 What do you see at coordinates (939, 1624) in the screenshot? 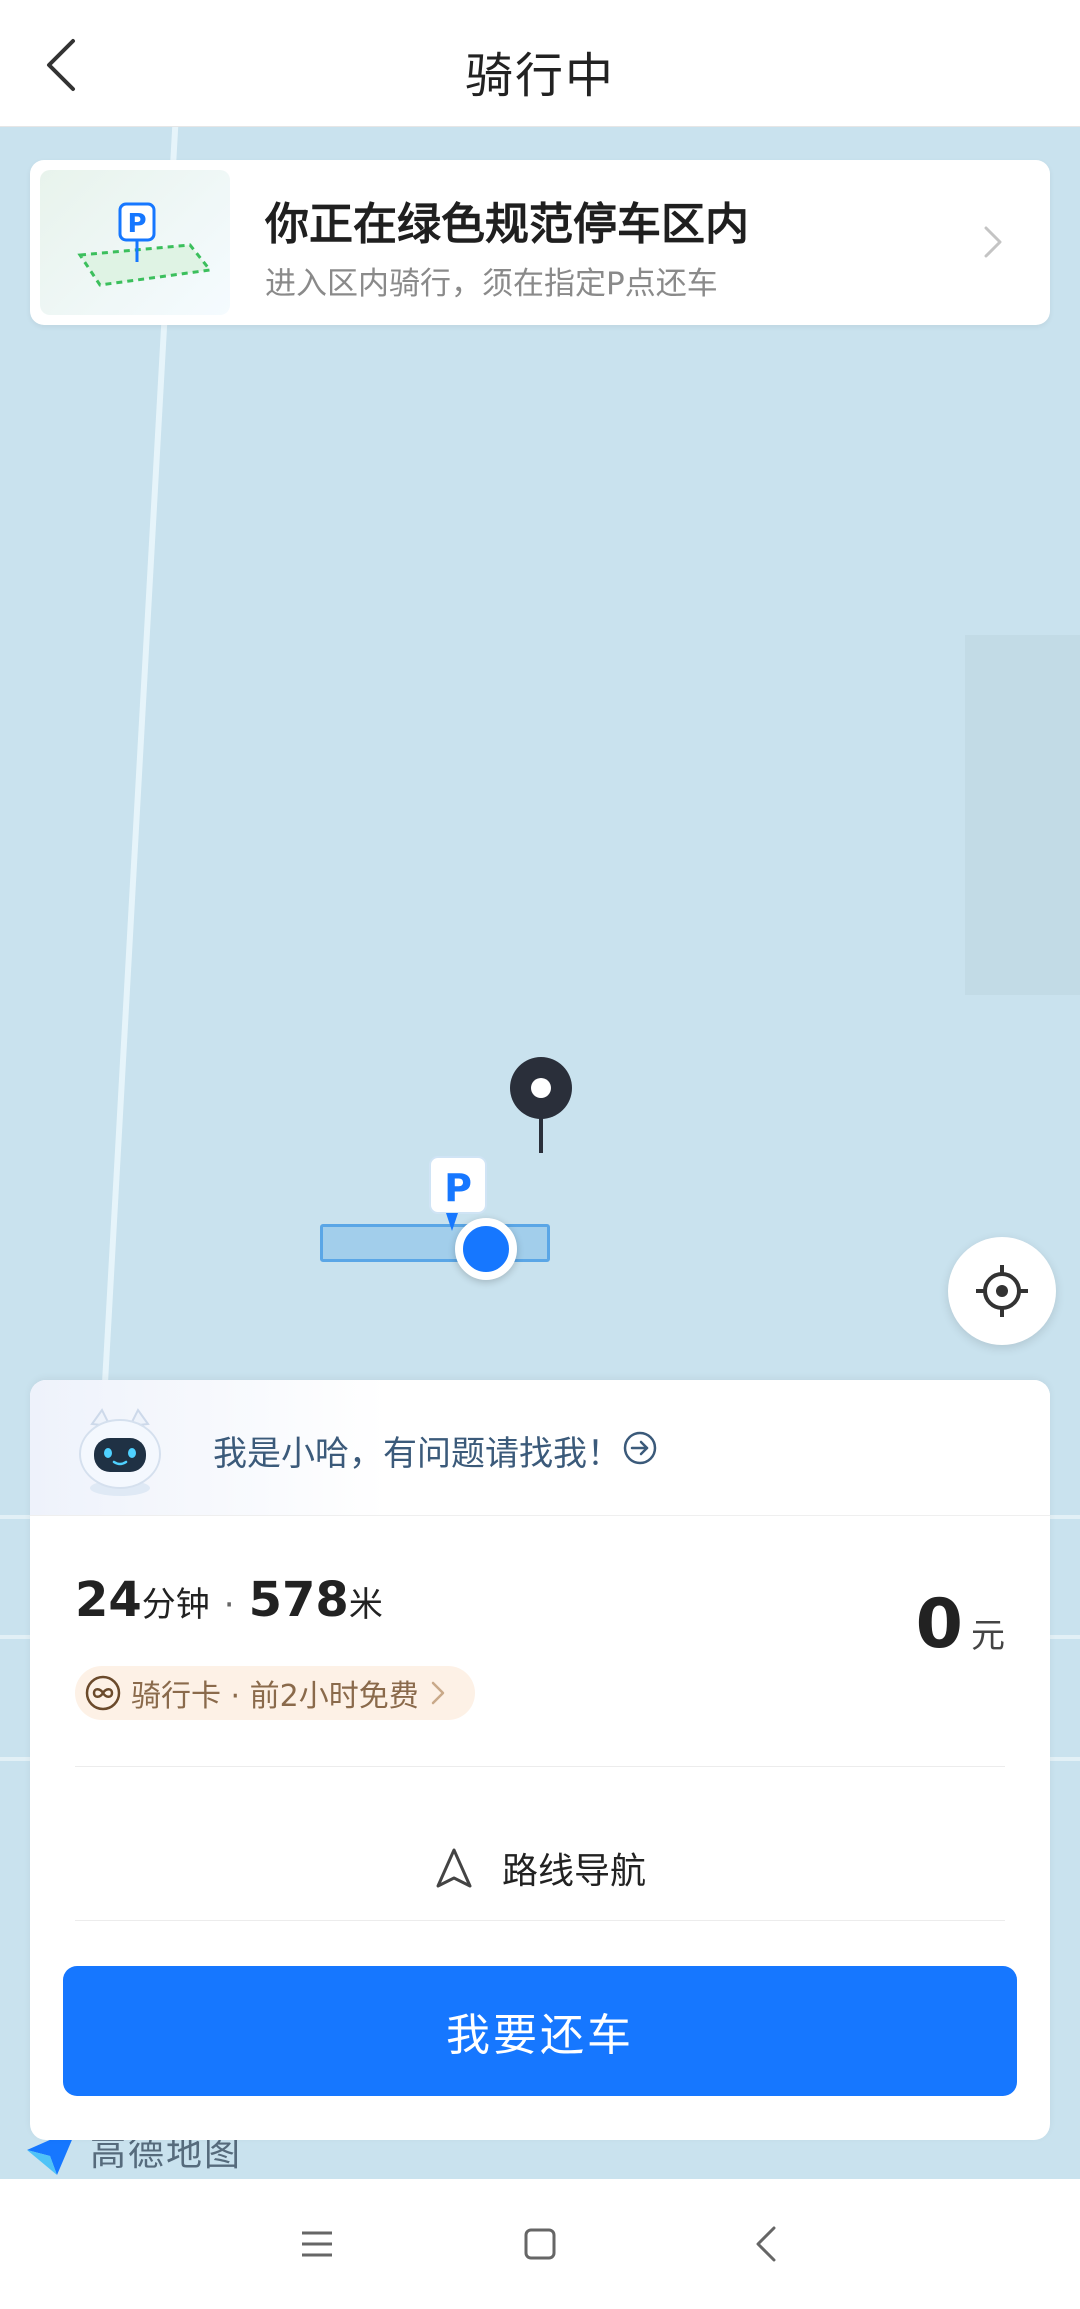
I see `price-value: 0` at bounding box center [939, 1624].